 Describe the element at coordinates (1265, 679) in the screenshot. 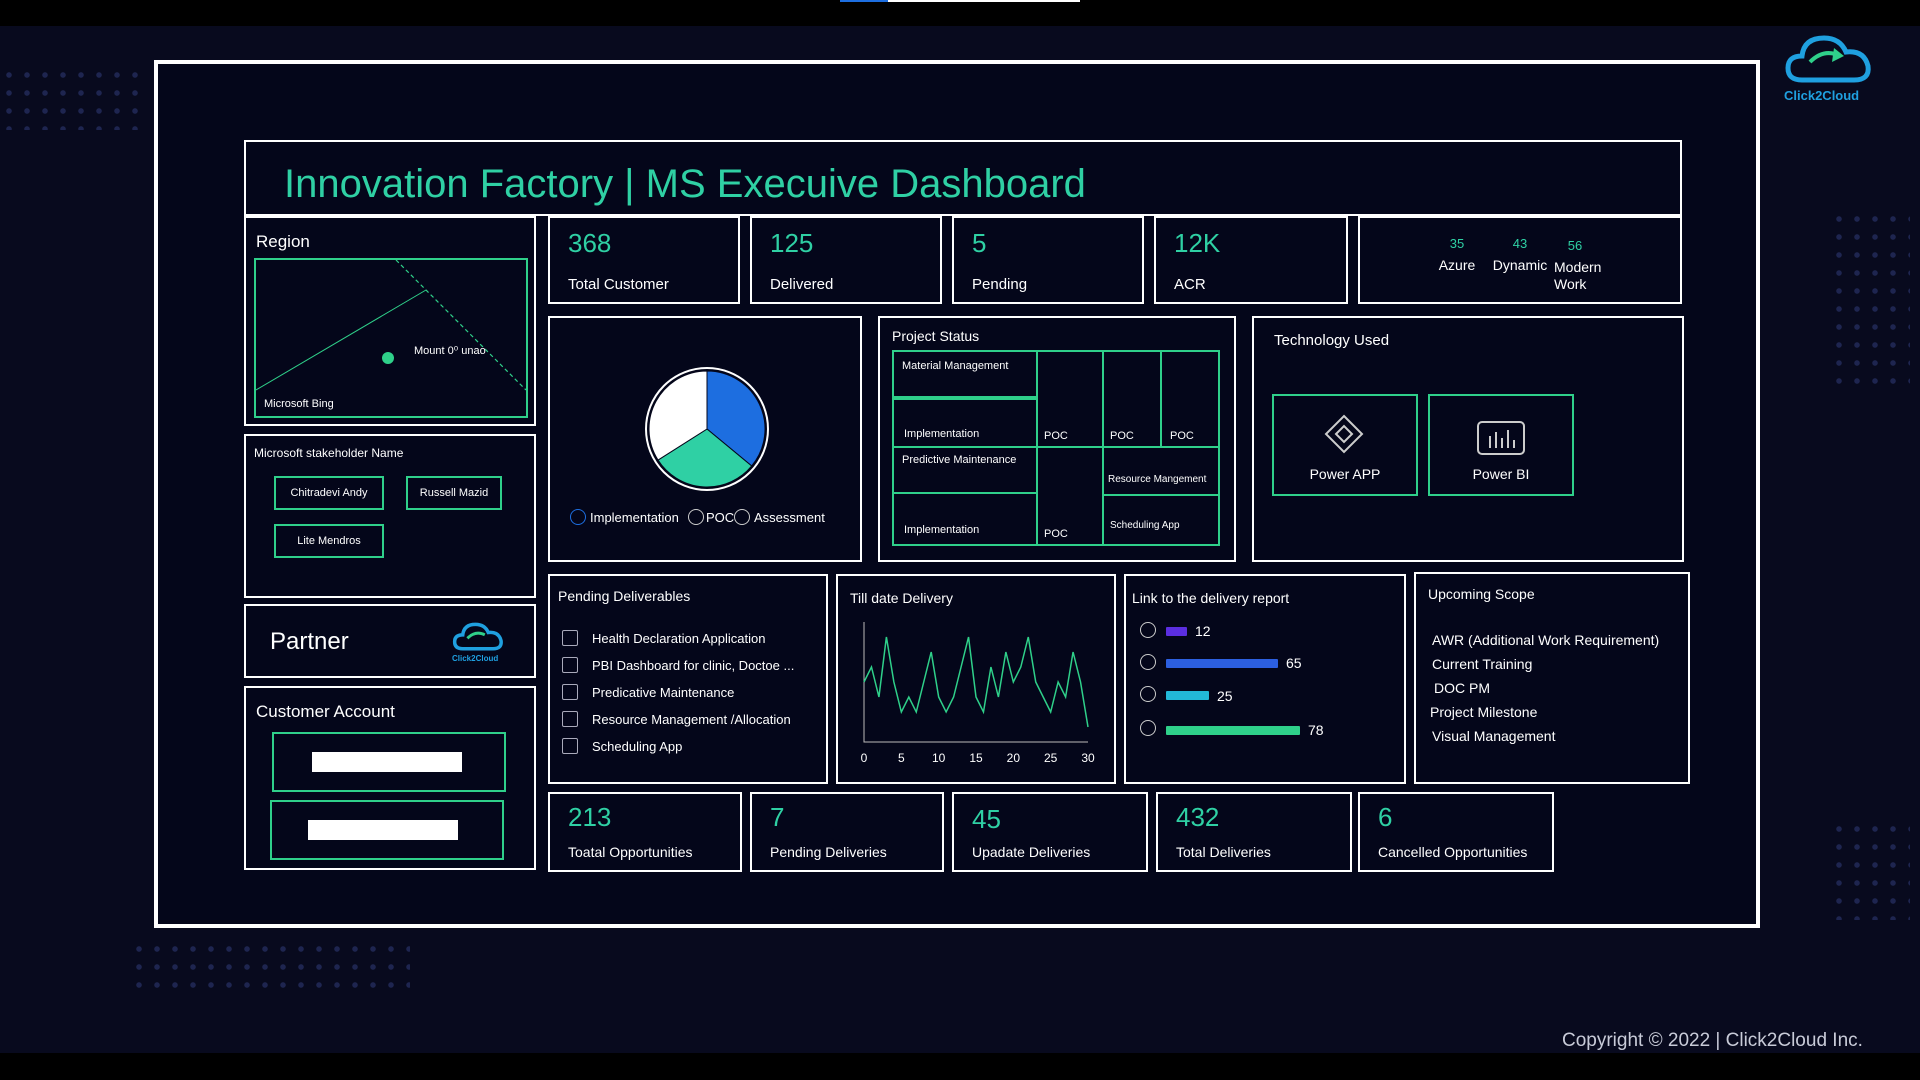

I see `delivery-report-panel: Link to the delivery report 12 65 25 78` at that location.